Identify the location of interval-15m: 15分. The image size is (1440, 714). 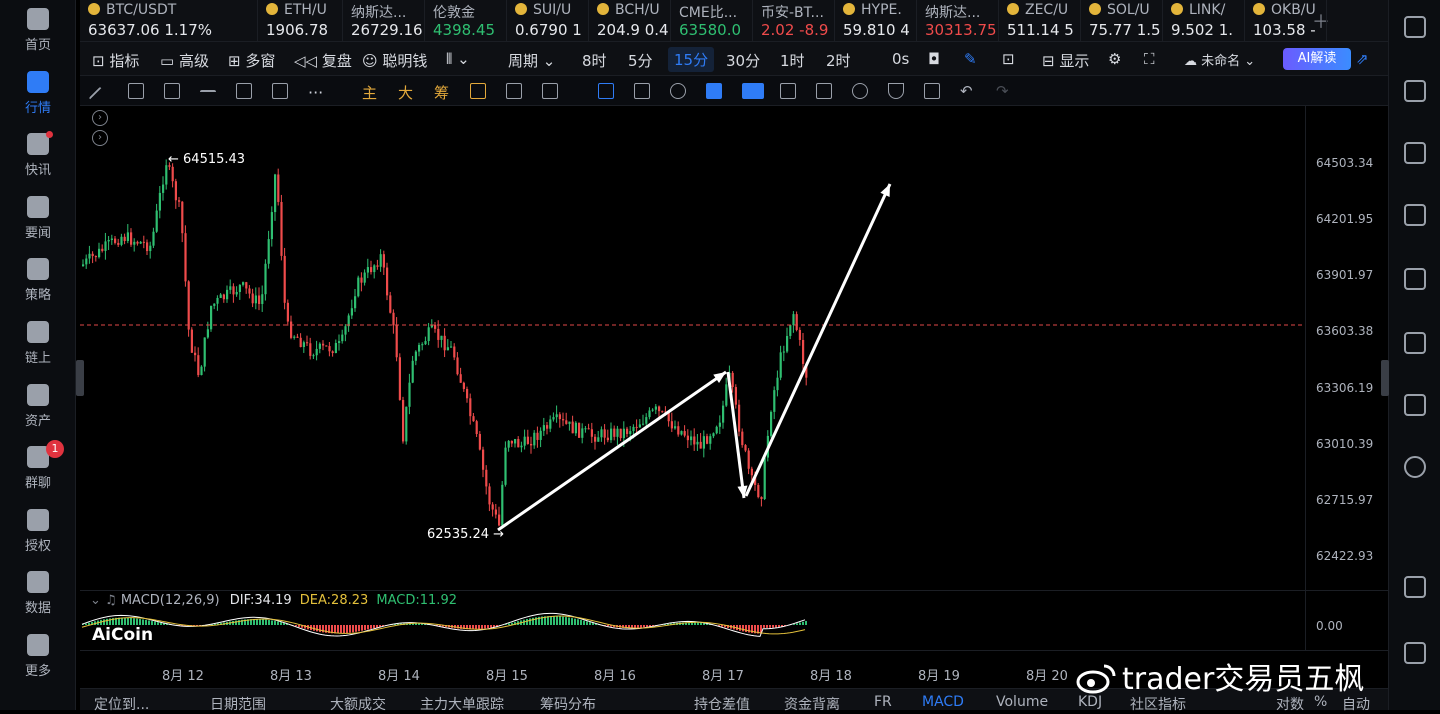
(691, 59).